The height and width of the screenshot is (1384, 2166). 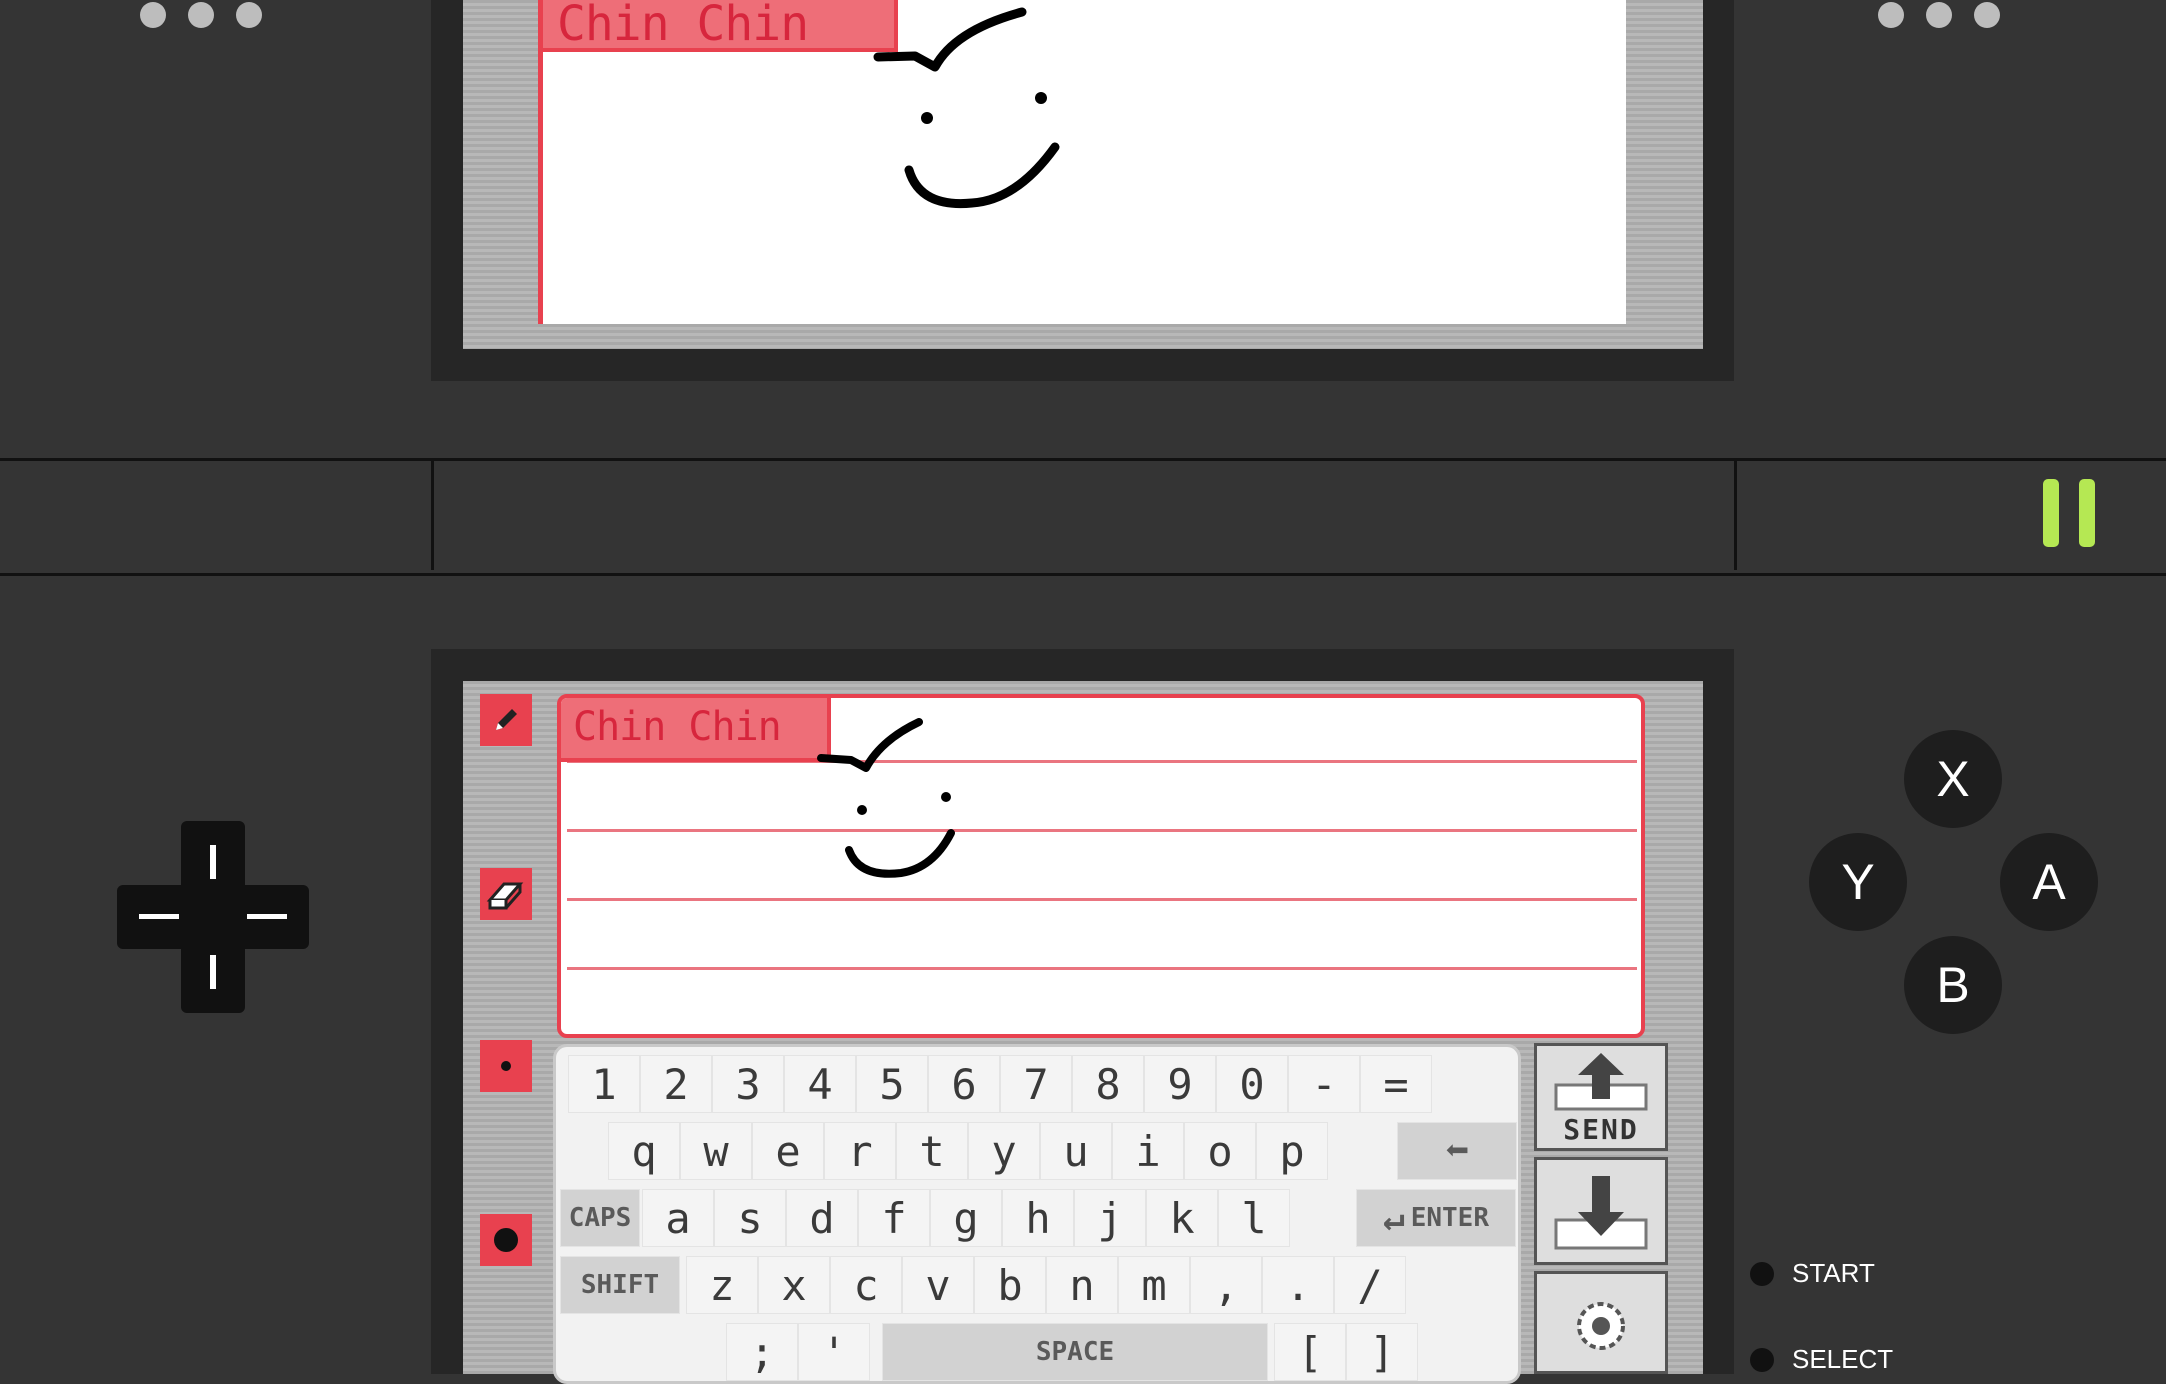 I want to click on key-row1-5: 6, so click(x=964, y=1084).